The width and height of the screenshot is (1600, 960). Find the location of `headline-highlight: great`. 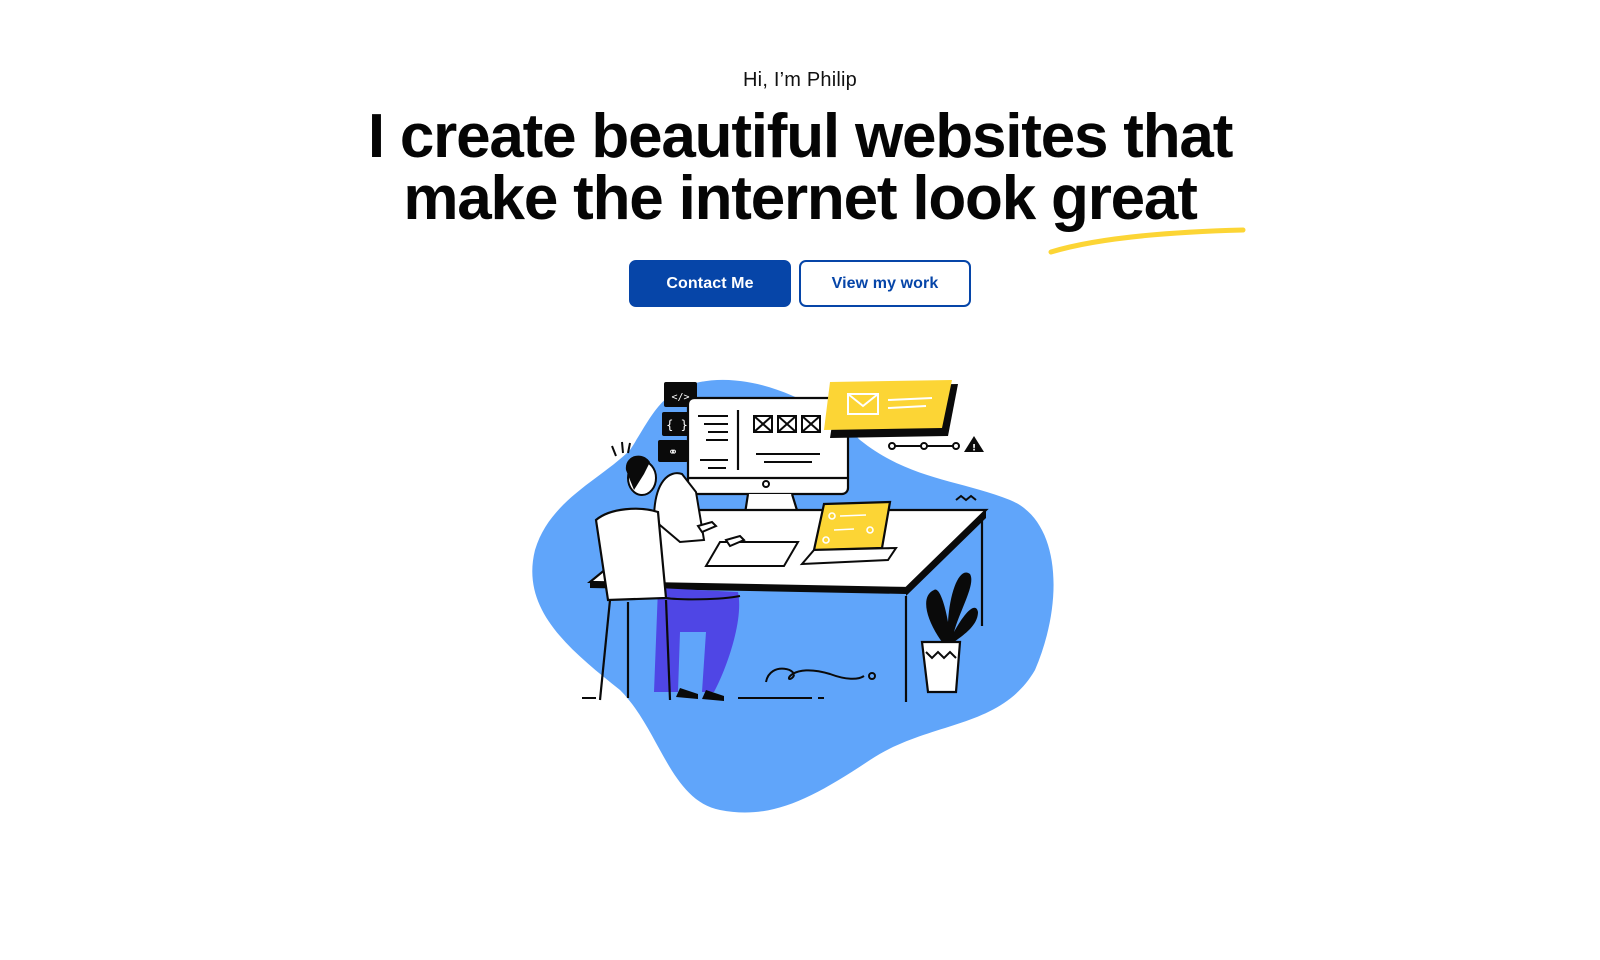

headline-highlight: great is located at coordinates (1147, 211).